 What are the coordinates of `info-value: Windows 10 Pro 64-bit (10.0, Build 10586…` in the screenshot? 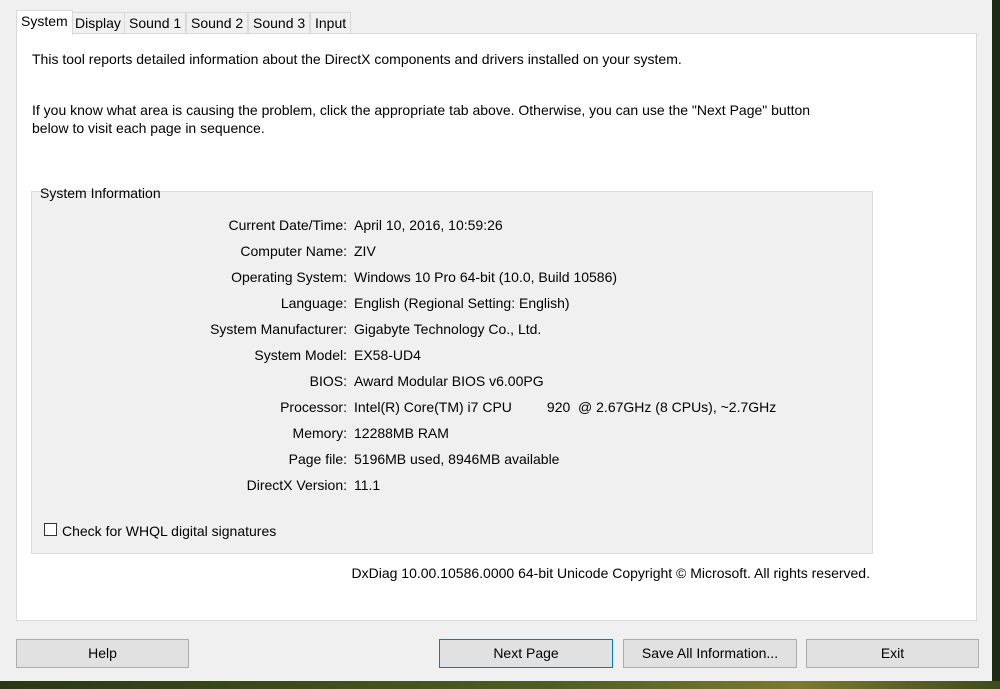 It's located at (486, 277).